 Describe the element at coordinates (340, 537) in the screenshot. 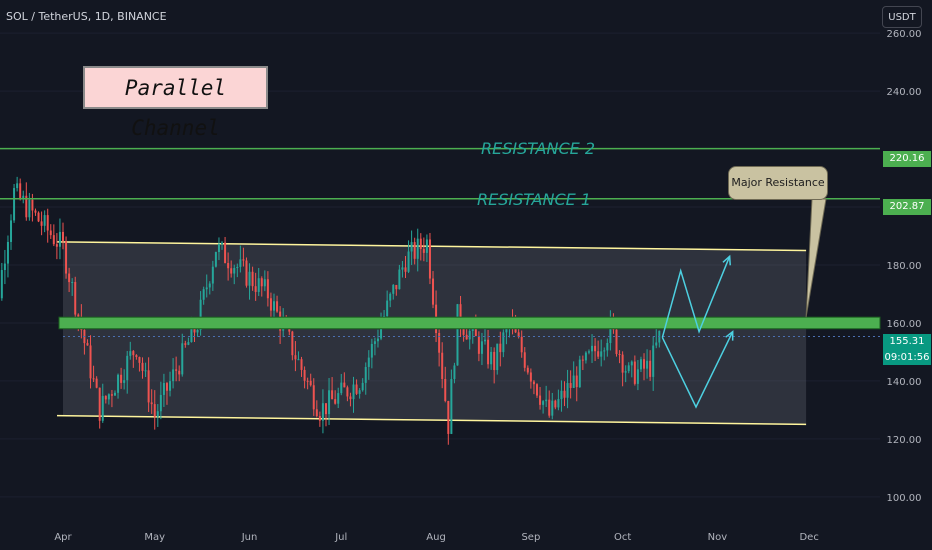

I see `x-tick-label: Jul` at that location.